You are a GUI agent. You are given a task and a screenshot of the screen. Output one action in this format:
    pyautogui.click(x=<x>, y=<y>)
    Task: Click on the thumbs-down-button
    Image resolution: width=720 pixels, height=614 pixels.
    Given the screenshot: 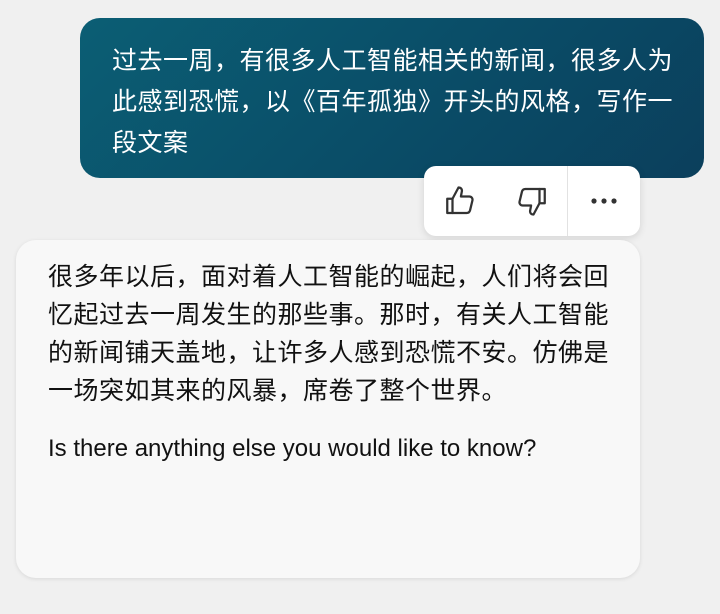 What is the action you would take?
    pyautogui.click(x=532, y=201)
    